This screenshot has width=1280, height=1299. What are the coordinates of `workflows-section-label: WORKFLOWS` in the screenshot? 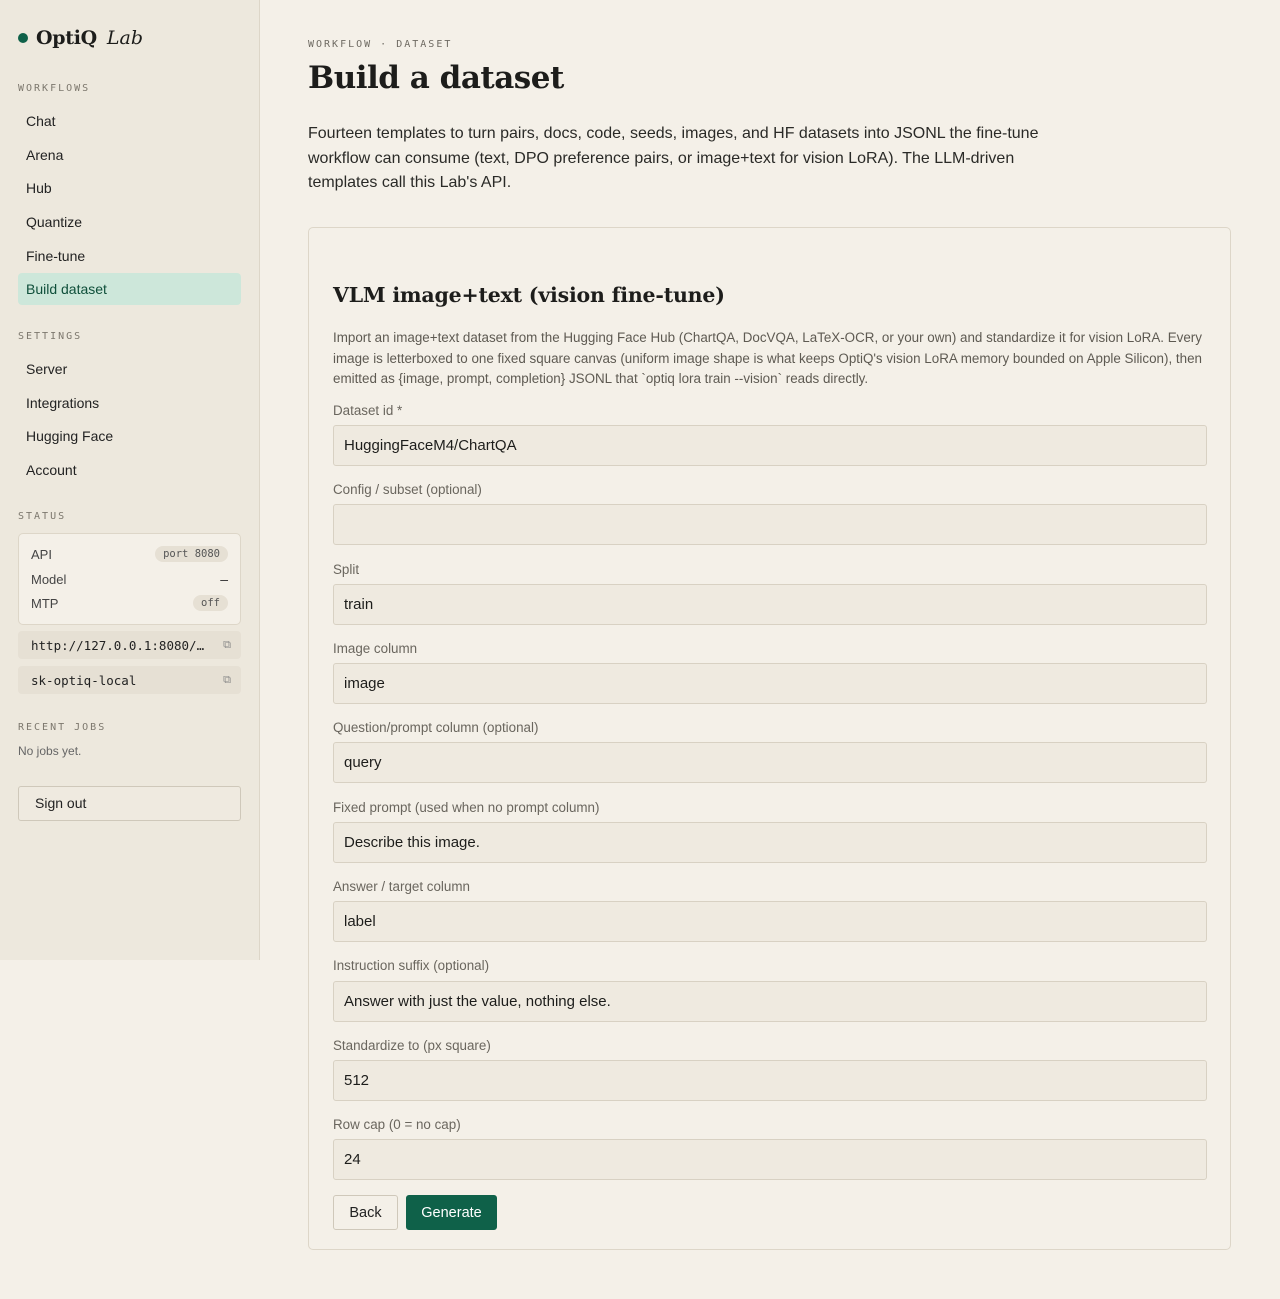 It's located at (54, 88).